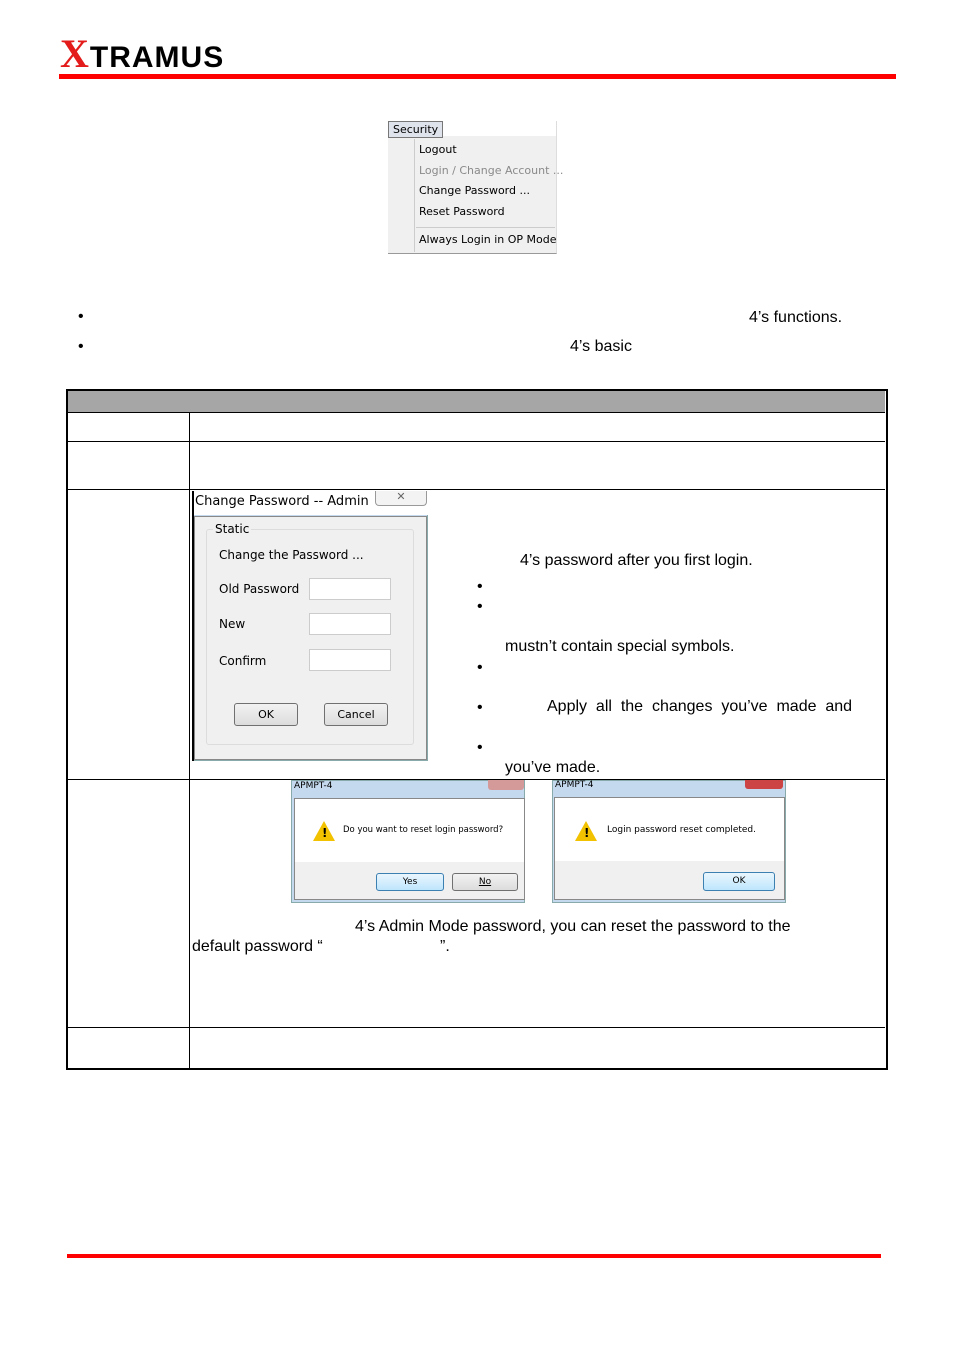  I want to click on change-desc: 4’s password after you first login., so click(636, 560).